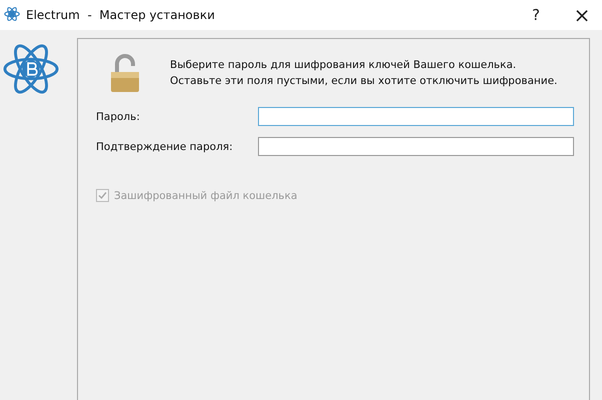 This screenshot has height=400, width=602. What do you see at coordinates (364, 81) in the screenshot?
I see `instruction-text: Оставьте эти поля пустыми, если вы хотите отключить шифрование.` at bounding box center [364, 81].